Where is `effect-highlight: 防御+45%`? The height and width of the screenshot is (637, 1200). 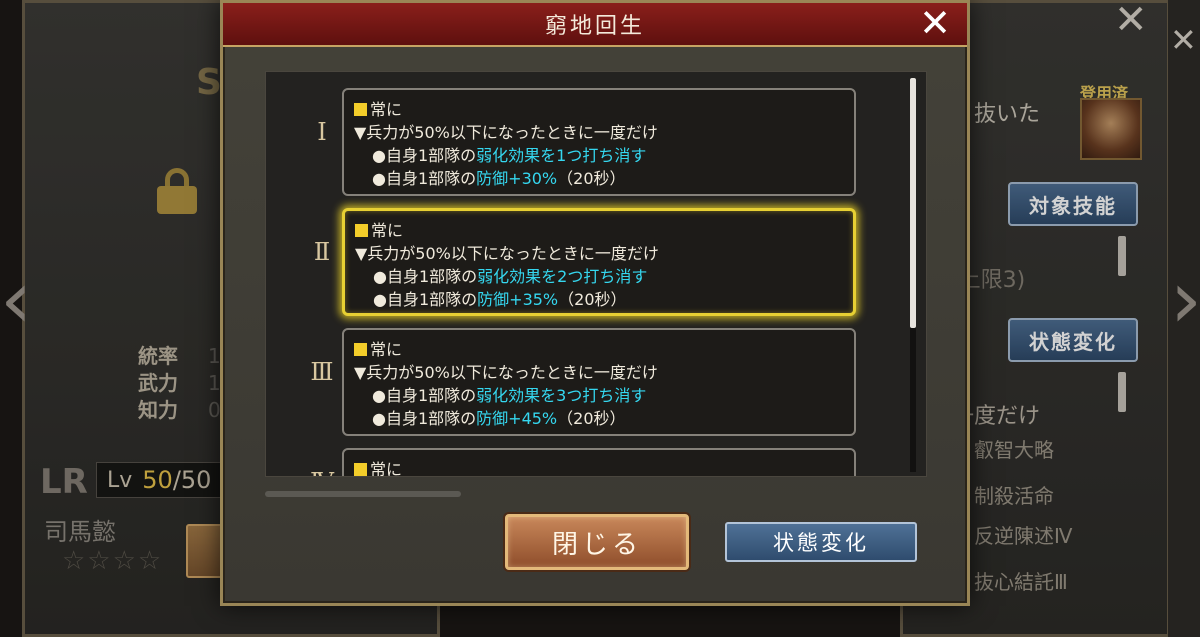 effect-highlight: 防御+45% is located at coordinates (517, 418).